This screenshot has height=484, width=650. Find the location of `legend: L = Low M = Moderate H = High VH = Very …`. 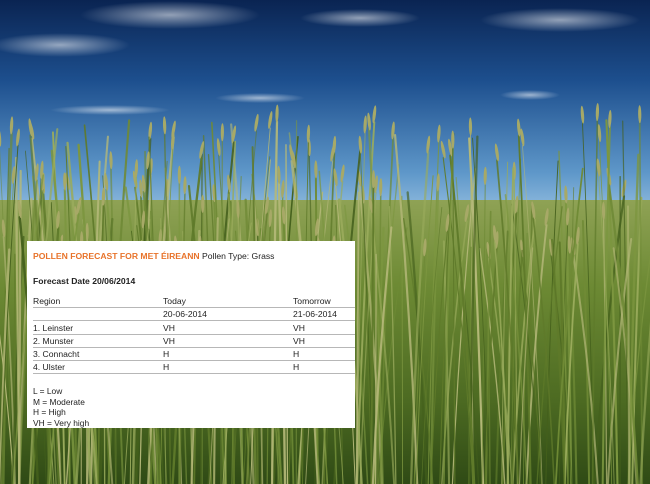

legend: L = Low M = Moderate H = High VH = Very … is located at coordinates (191, 407).